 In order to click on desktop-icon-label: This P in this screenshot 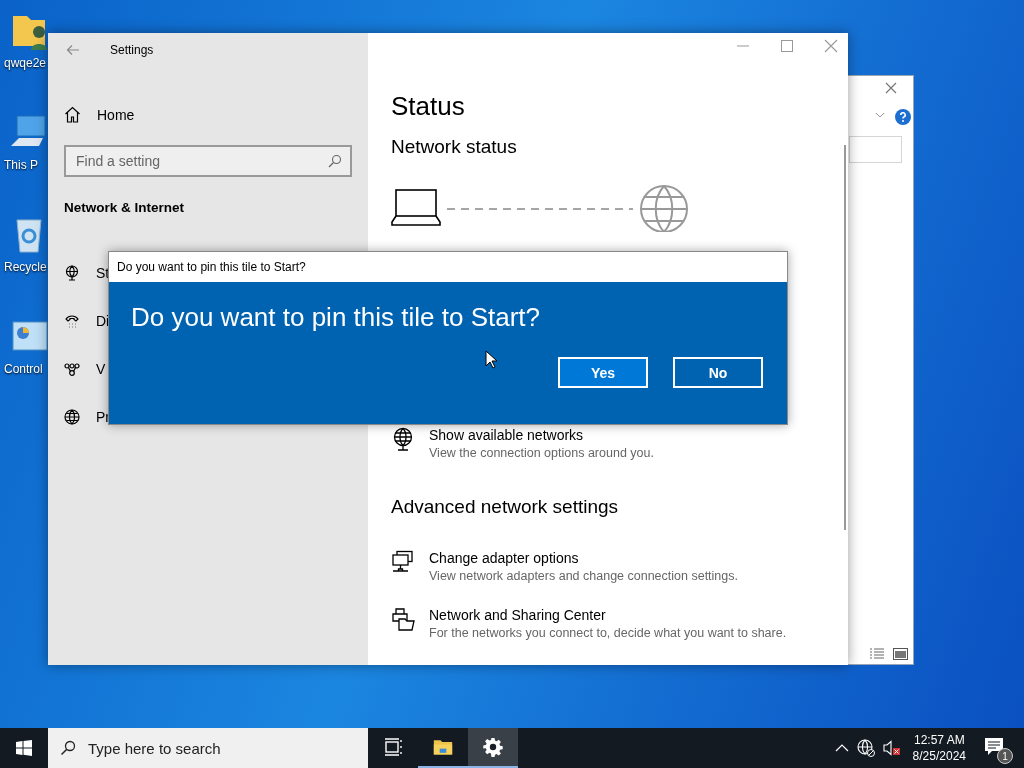, I will do `click(19, 165)`.